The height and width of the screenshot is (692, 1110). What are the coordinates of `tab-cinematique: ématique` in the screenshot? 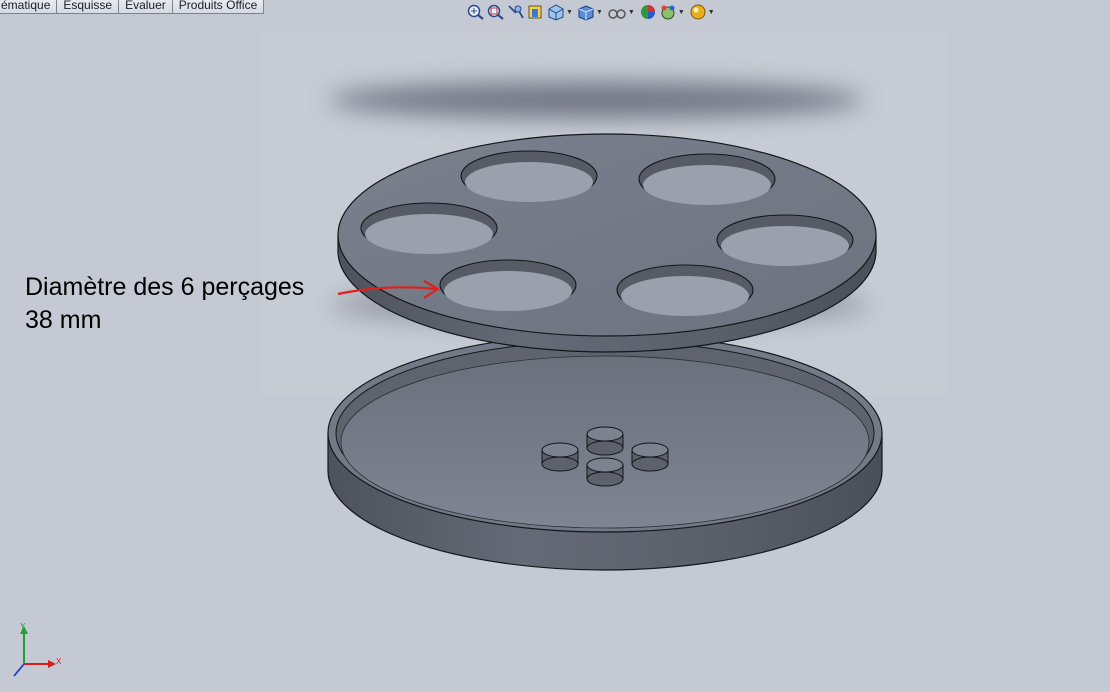 It's located at (29, 7).